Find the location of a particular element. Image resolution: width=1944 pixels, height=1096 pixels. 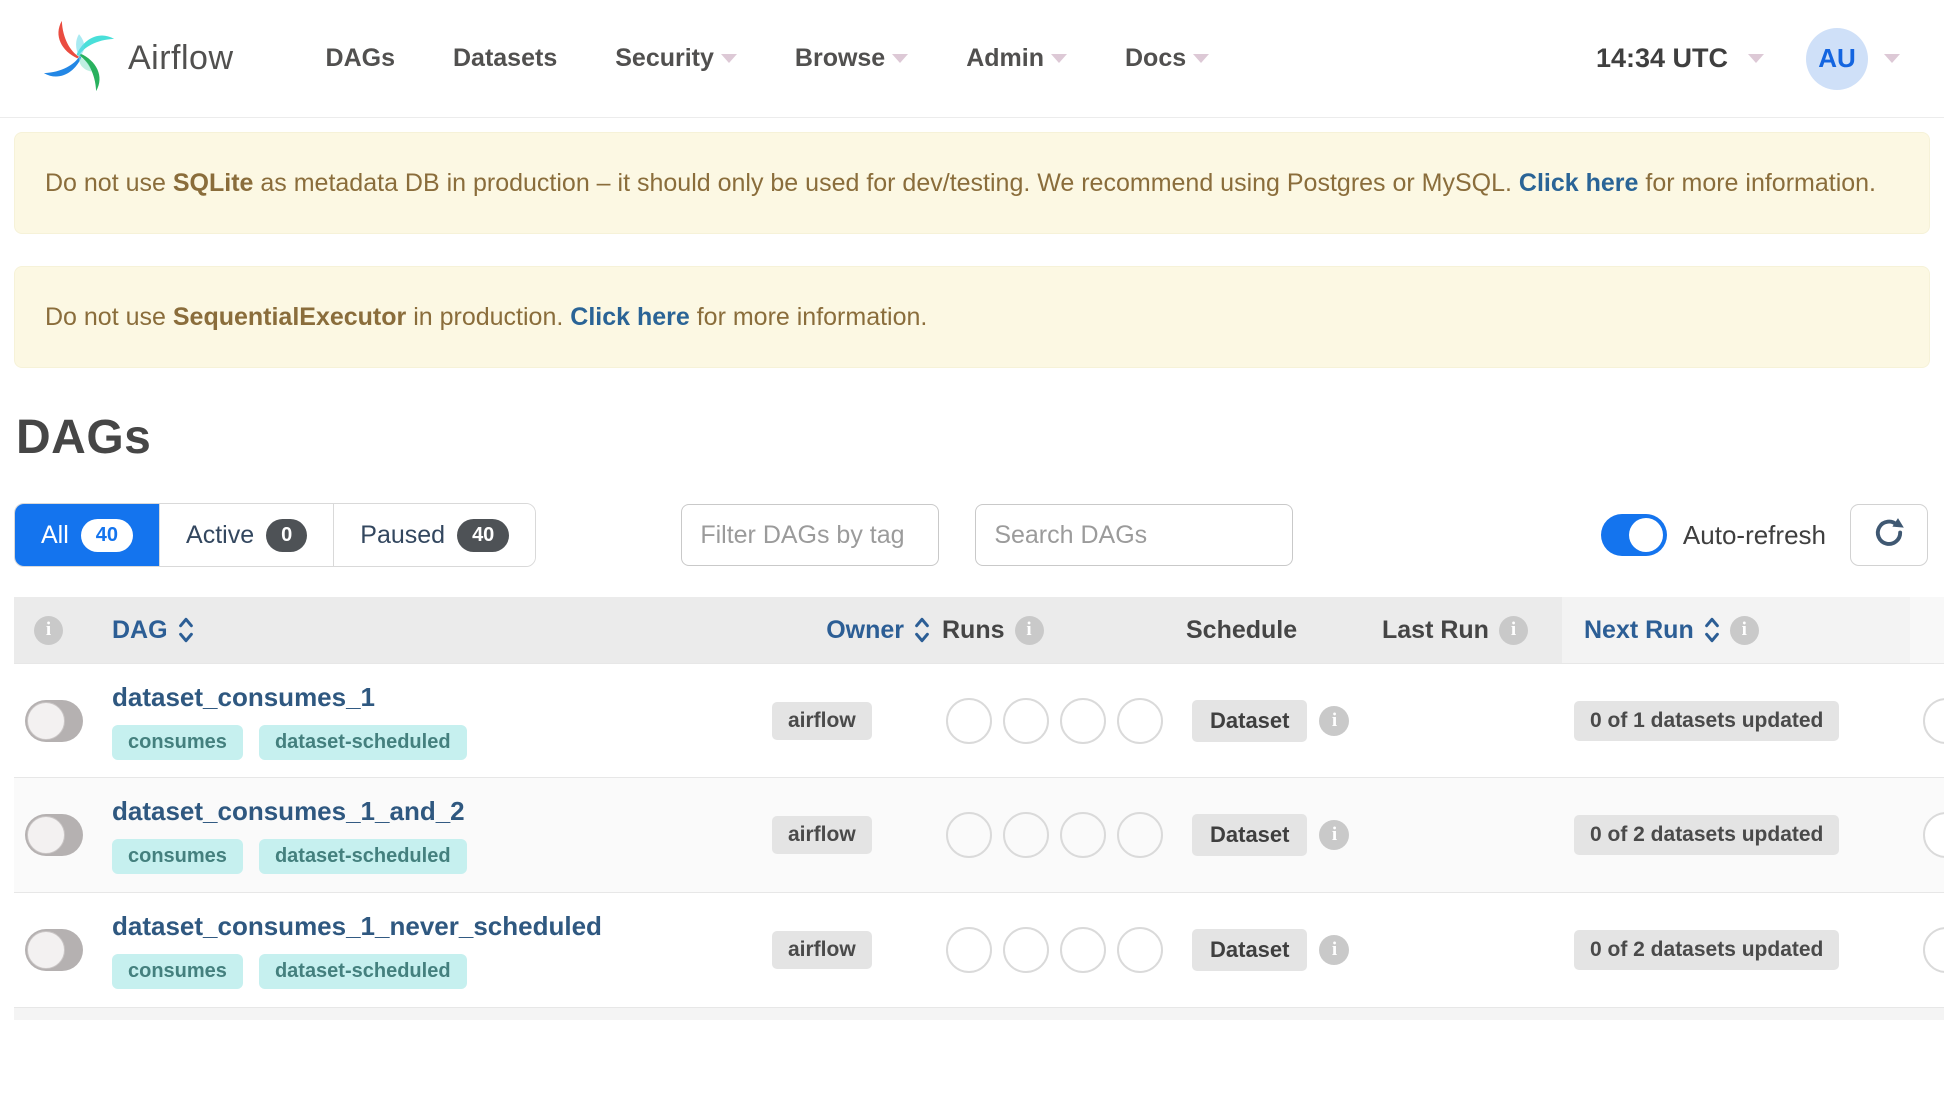

nav-item-datasets: Datasets is located at coordinates (505, 58).